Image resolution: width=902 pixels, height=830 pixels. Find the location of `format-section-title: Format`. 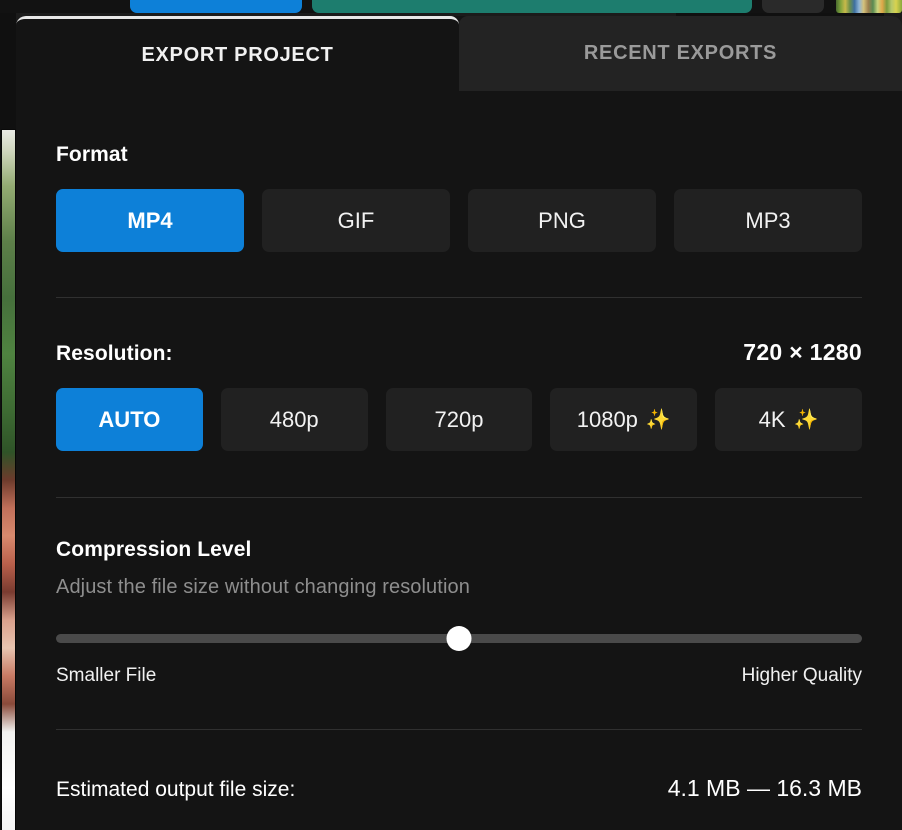

format-section-title: Format is located at coordinates (92, 154).